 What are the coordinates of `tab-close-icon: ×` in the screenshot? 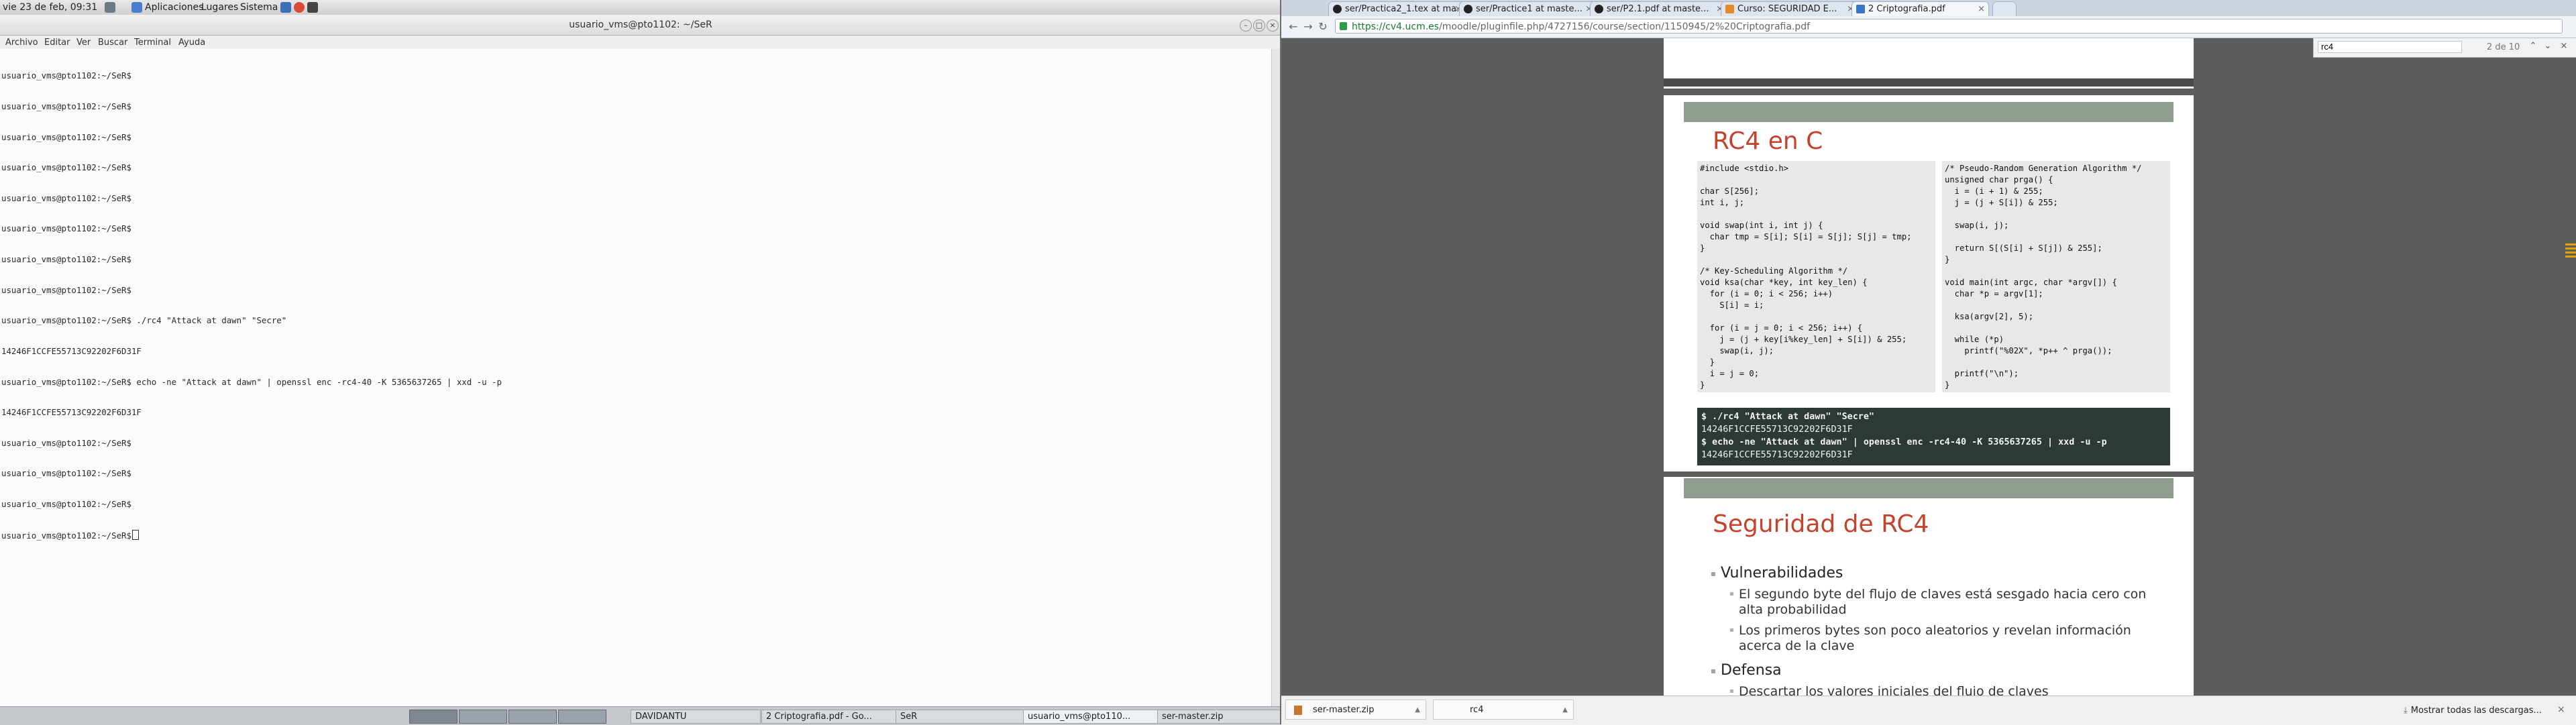 It's located at (1981, 9).